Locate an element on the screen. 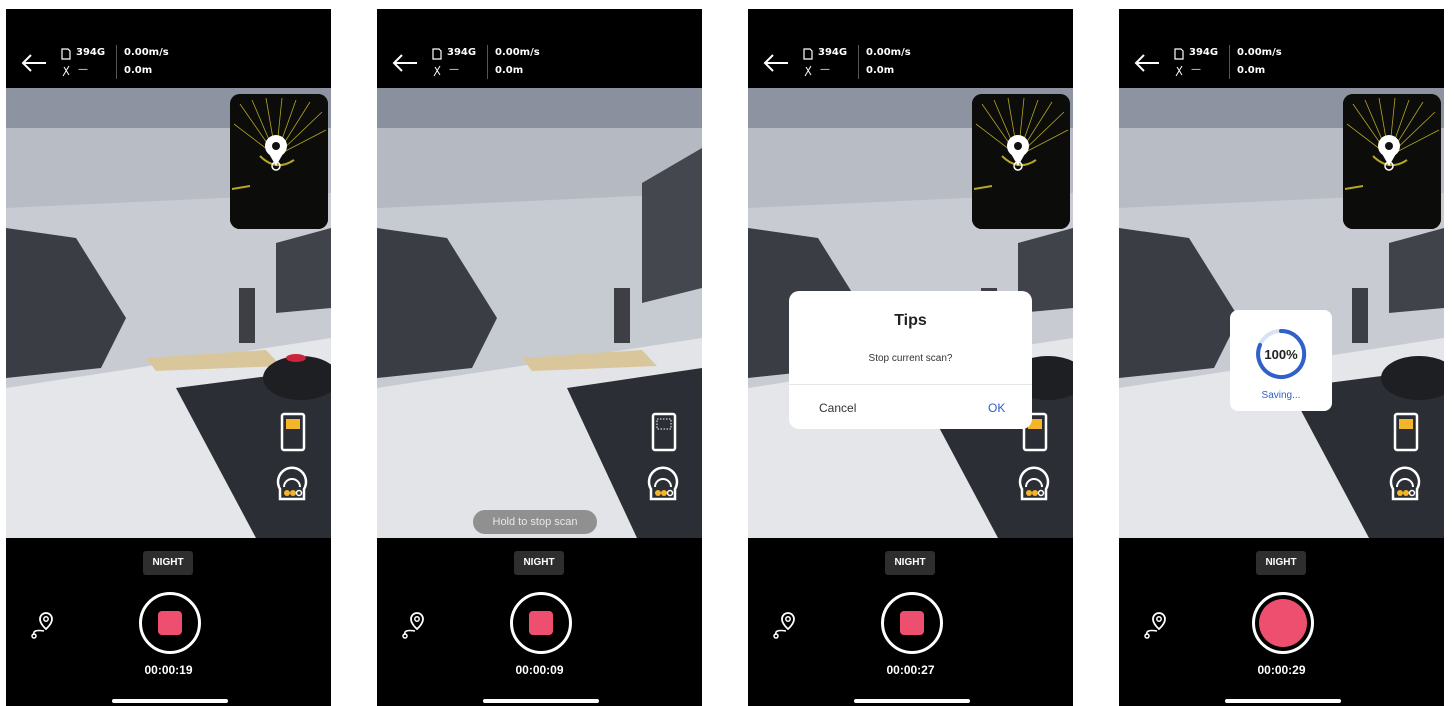  record-timer: 00:00:19 is located at coordinates (168, 670).